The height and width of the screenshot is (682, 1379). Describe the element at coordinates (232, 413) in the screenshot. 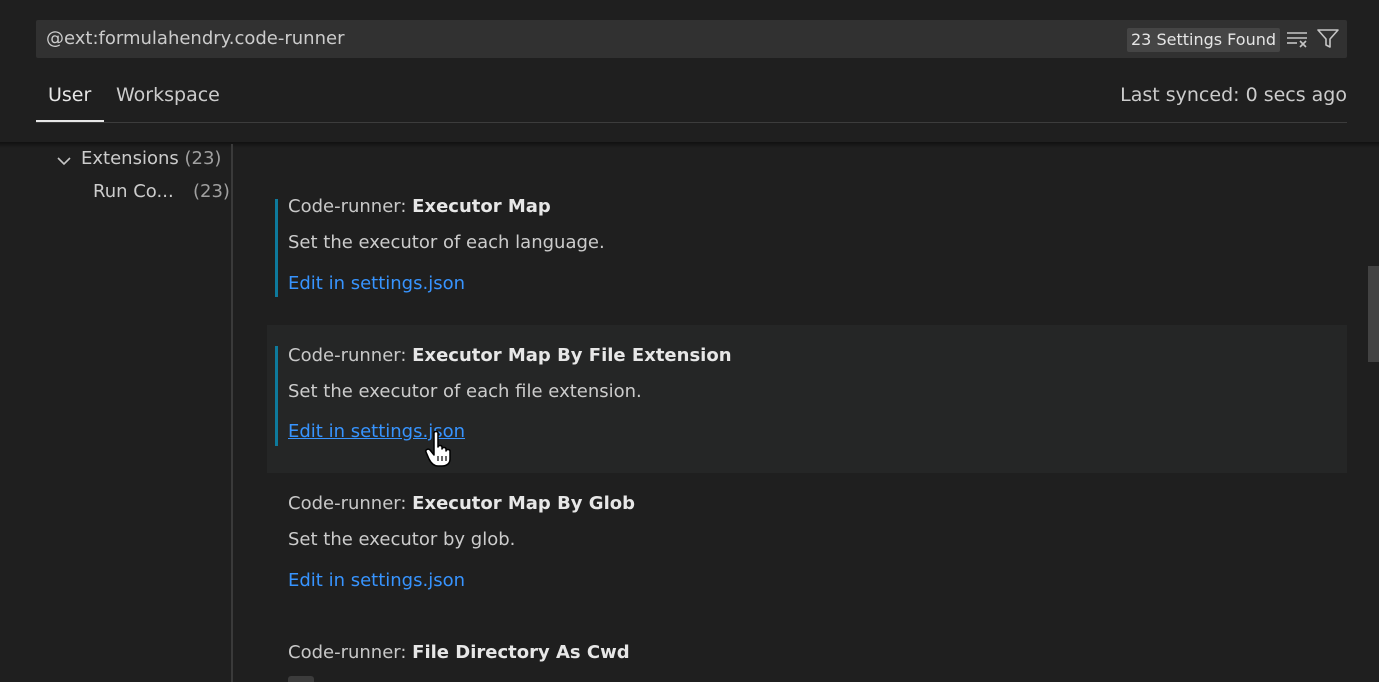

I see `toc-divider` at that location.